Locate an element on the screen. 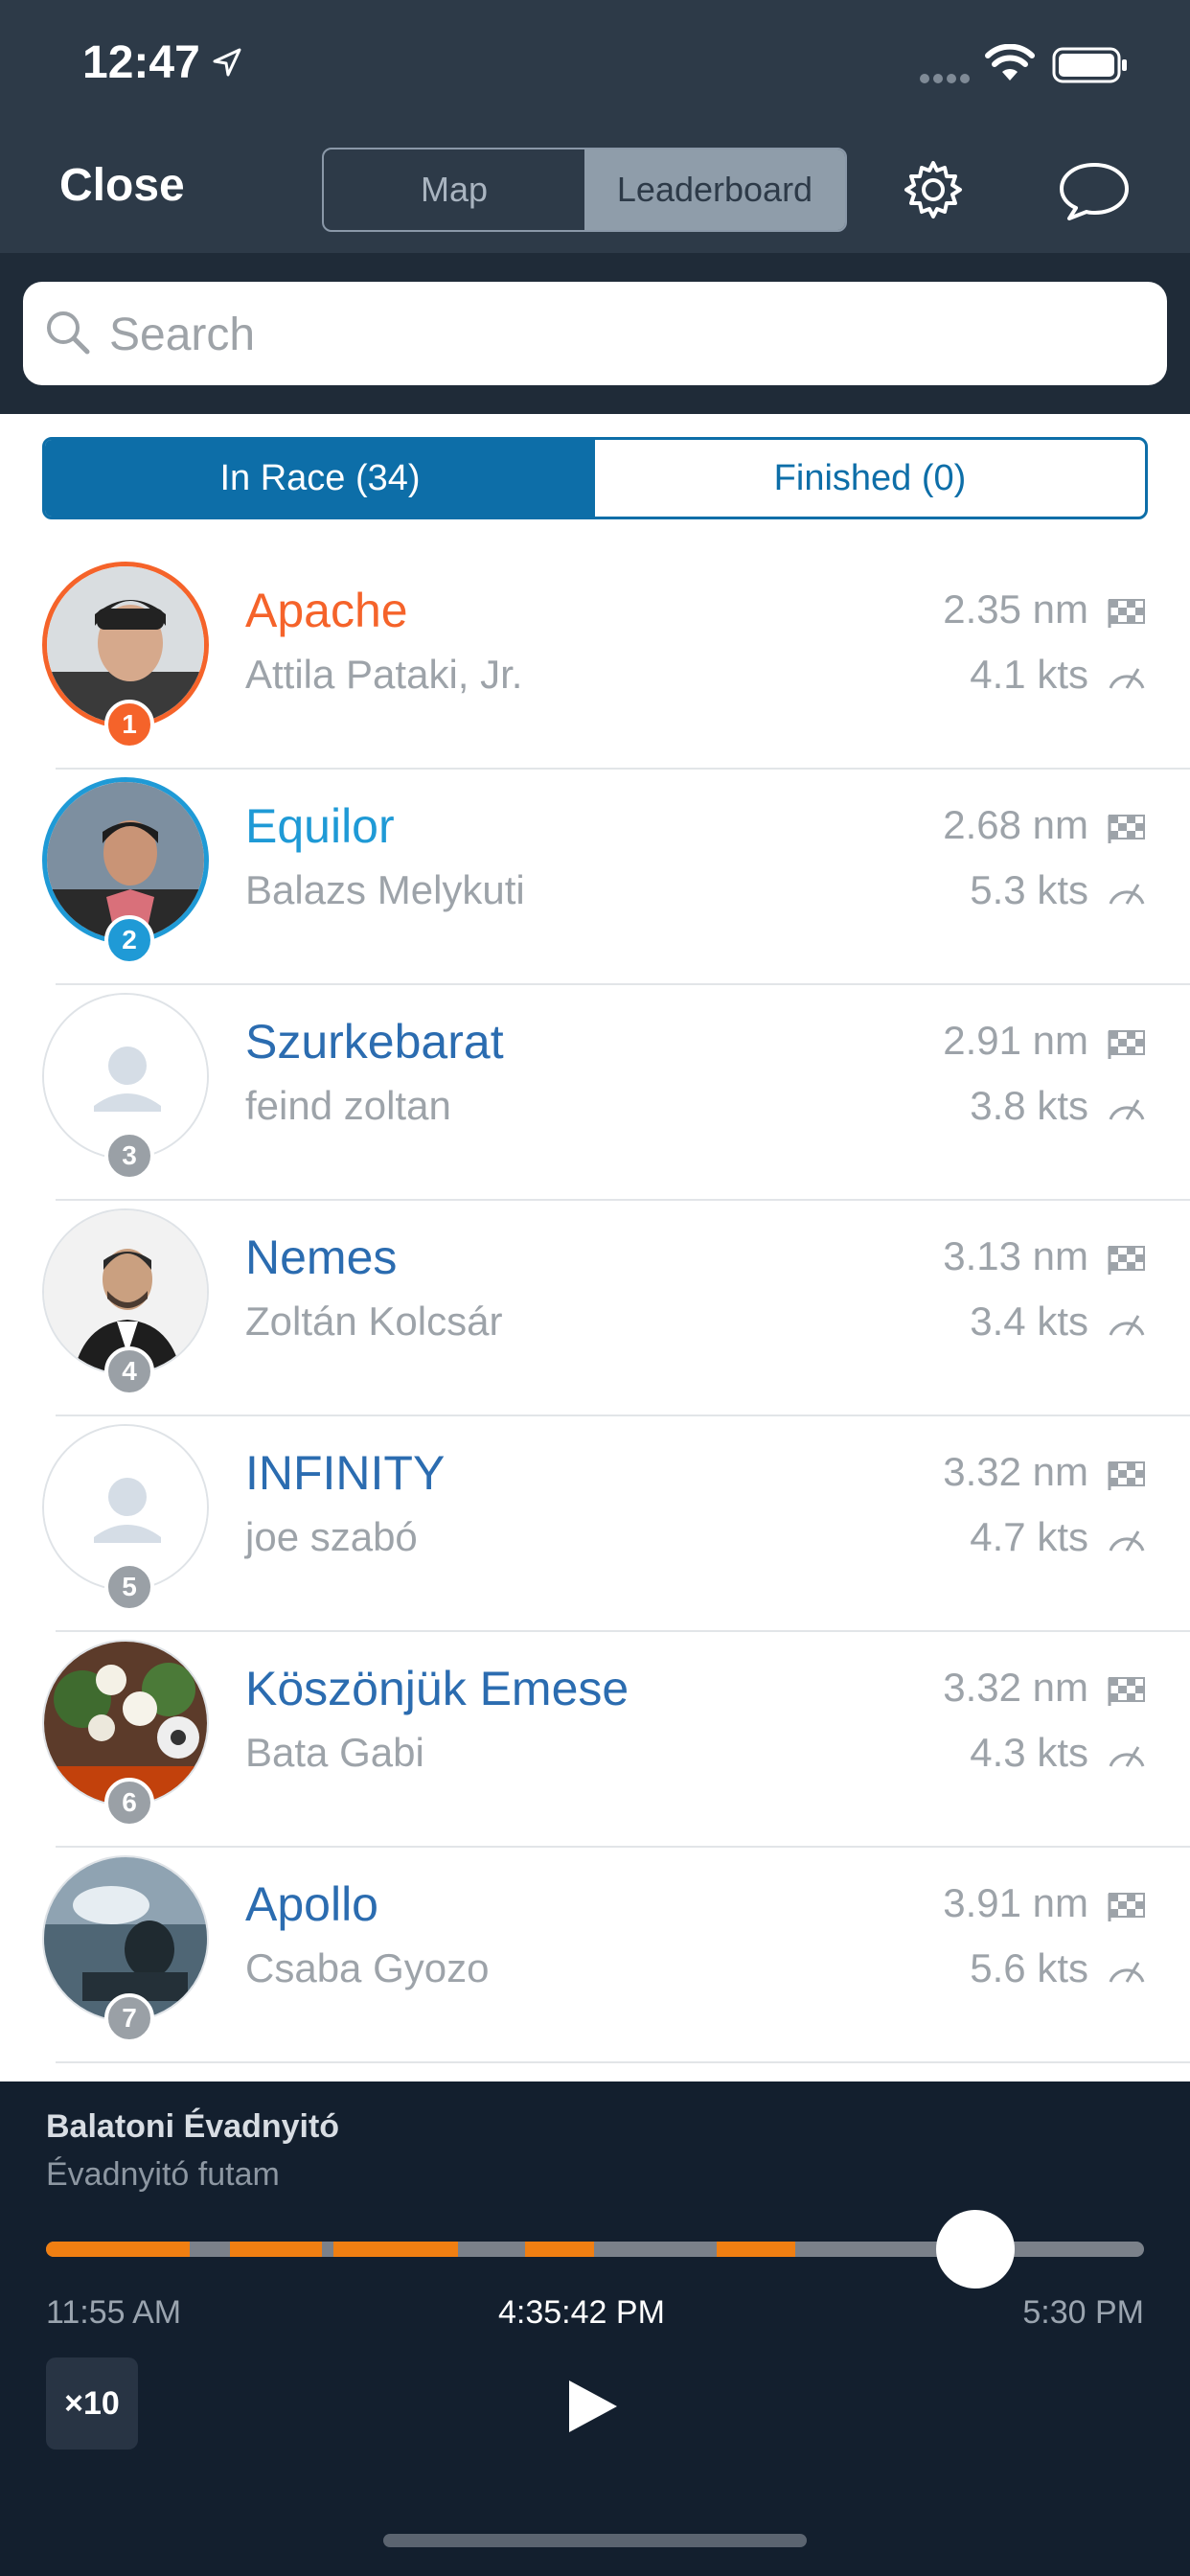  rank-badge: 5 is located at coordinates (129, 1587).